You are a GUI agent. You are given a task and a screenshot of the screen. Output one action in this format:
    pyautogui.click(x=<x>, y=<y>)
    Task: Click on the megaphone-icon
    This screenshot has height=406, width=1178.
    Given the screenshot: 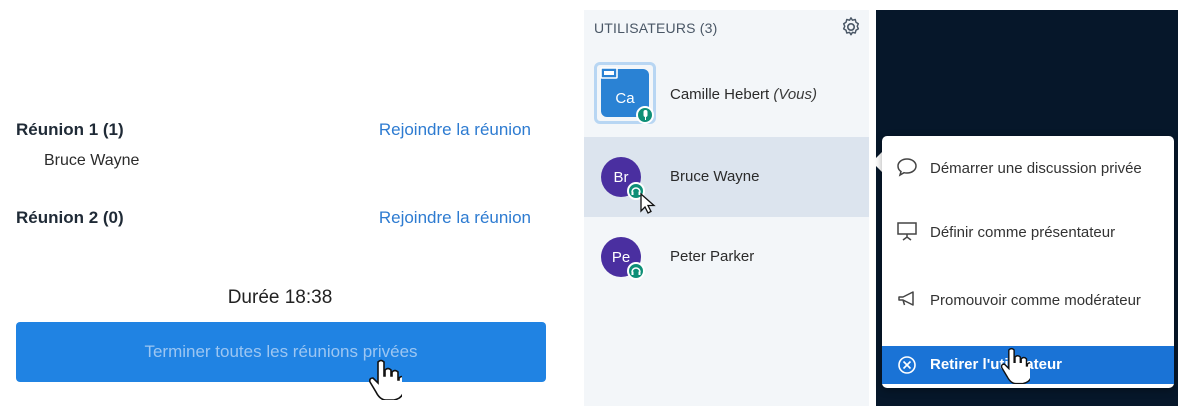 What is the action you would take?
    pyautogui.click(x=906, y=298)
    